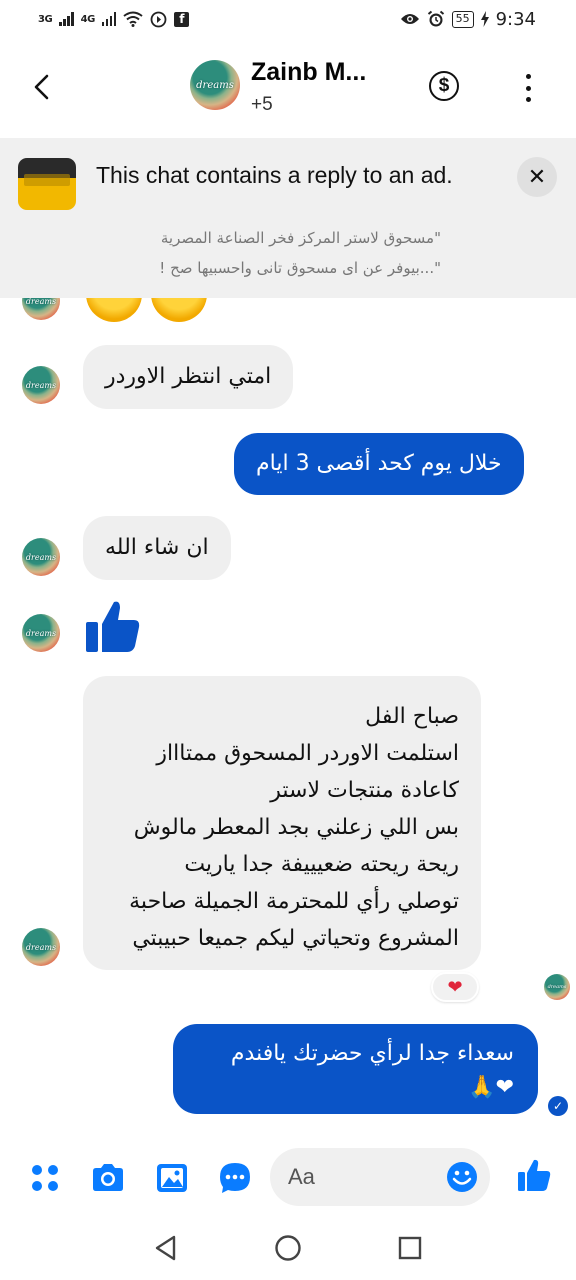  What do you see at coordinates (491, 1087) in the screenshot?
I see `message-emoji-line: ❤🙏` at bounding box center [491, 1087].